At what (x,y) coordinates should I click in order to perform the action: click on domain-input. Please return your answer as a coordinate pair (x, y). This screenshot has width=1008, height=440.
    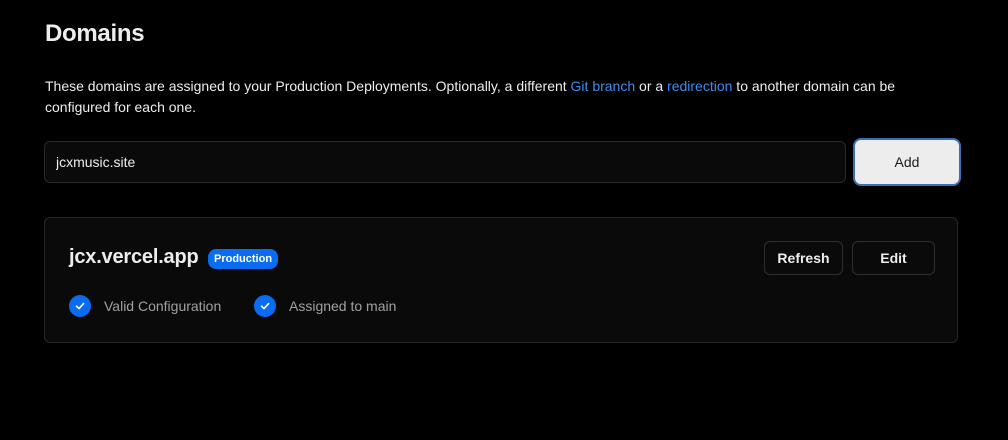
    Looking at the image, I should click on (445, 162).